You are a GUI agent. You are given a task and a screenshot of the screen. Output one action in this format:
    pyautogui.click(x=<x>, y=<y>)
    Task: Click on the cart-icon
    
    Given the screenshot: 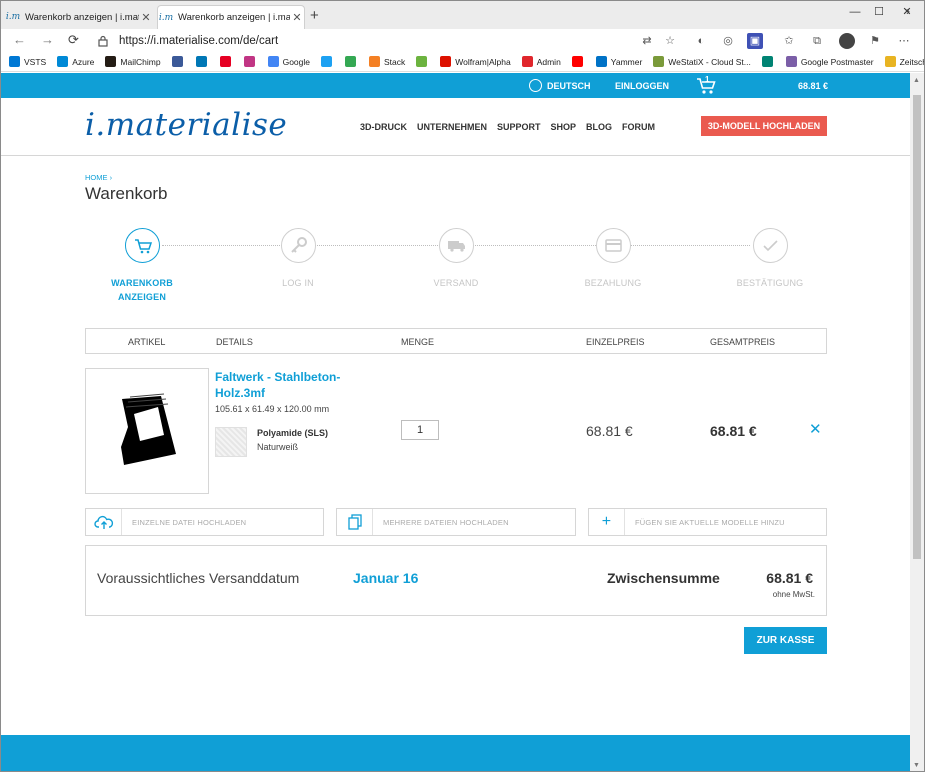 What is the action you would take?
    pyautogui.click(x=142, y=245)
    